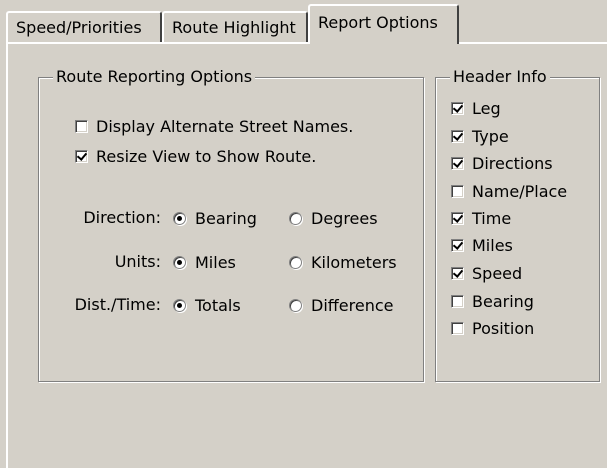  What do you see at coordinates (512, 163) in the screenshot?
I see `checkbox-label: Directions` at bounding box center [512, 163].